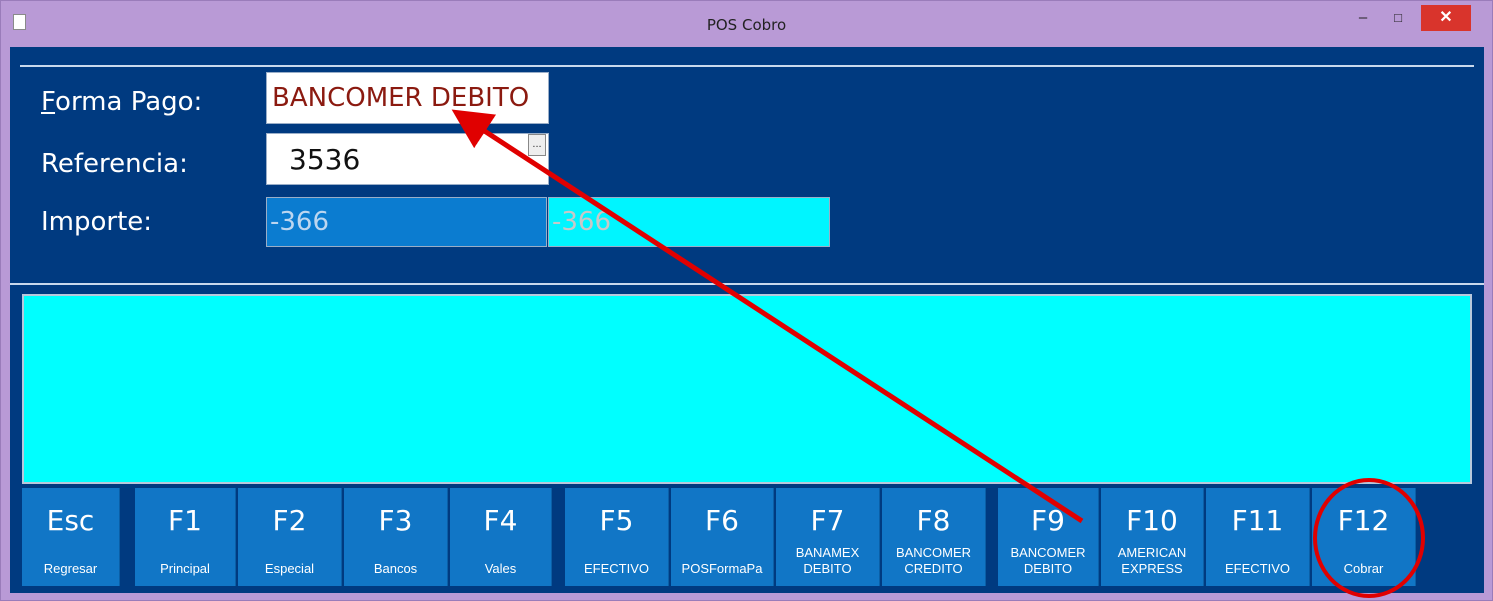  Describe the element at coordinates (406, 222) in the screenshot. I see `importe-field: -366` at that location.